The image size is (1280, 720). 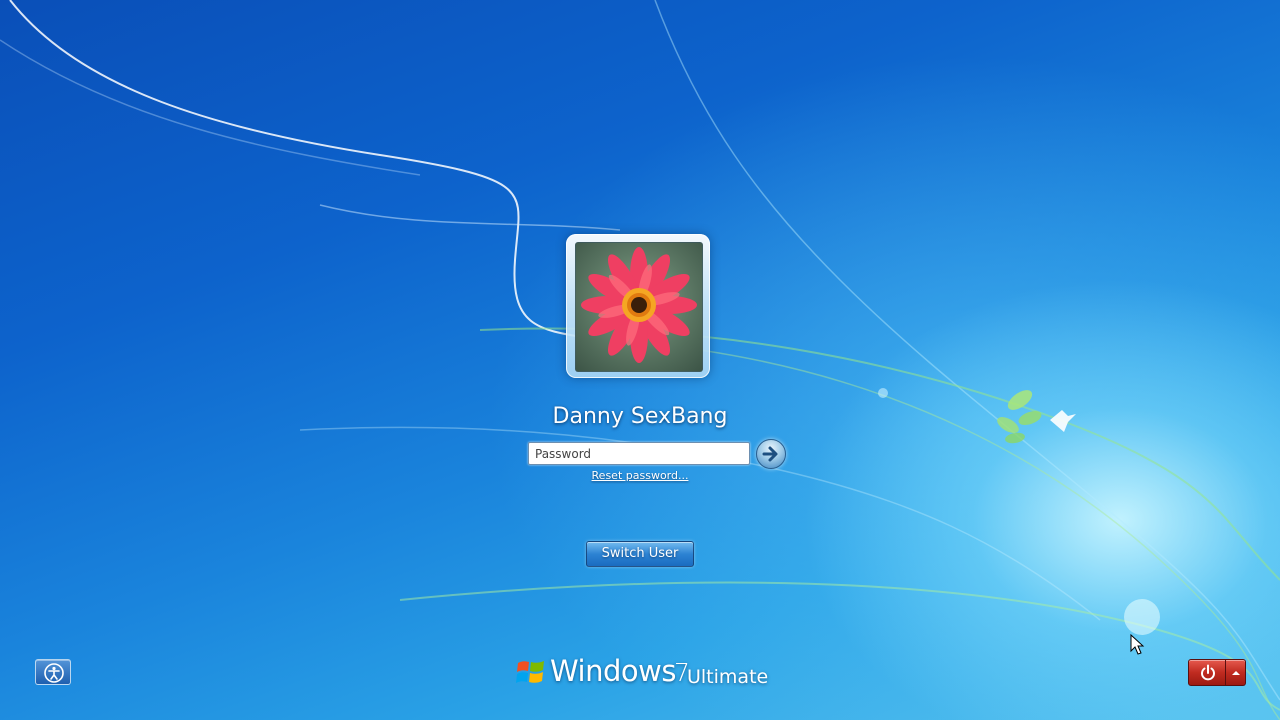 I want to click on shutdown-controls, so click(x=1217, y=672).